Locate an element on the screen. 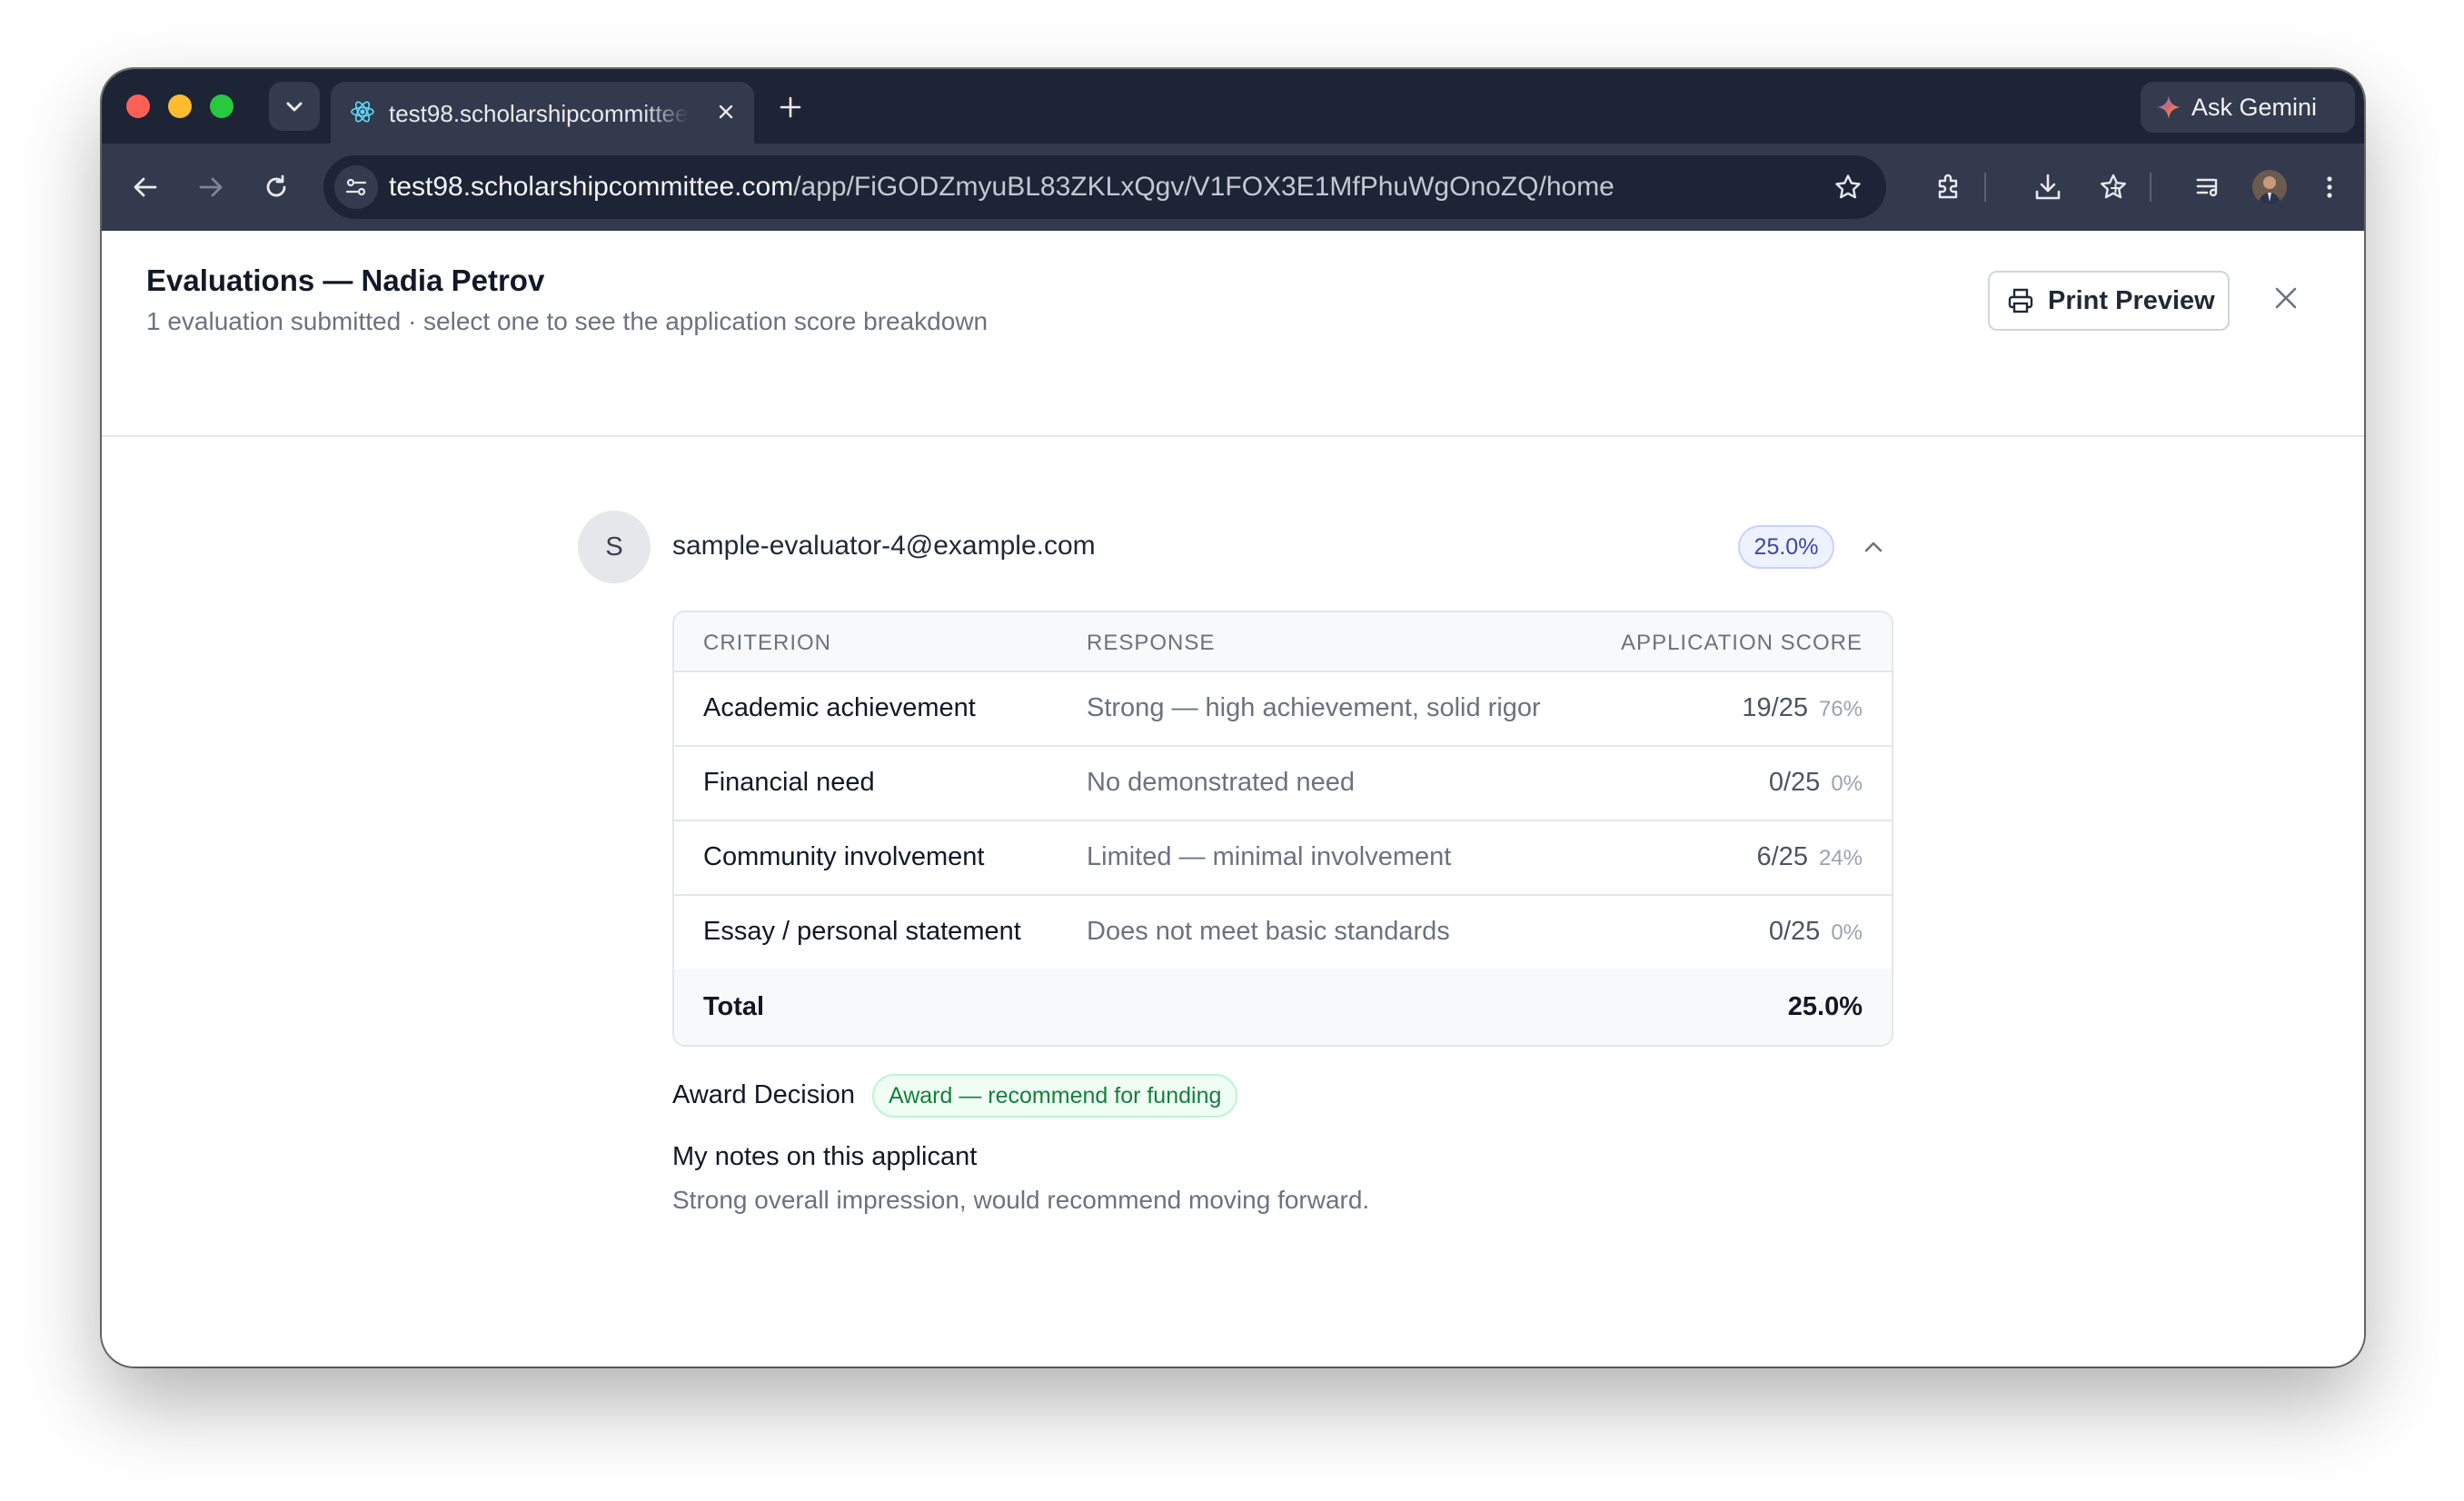 The image size is (2464, 1501). ask-gemini-label: Ask Gemini is located at coordinates (2254, 107).